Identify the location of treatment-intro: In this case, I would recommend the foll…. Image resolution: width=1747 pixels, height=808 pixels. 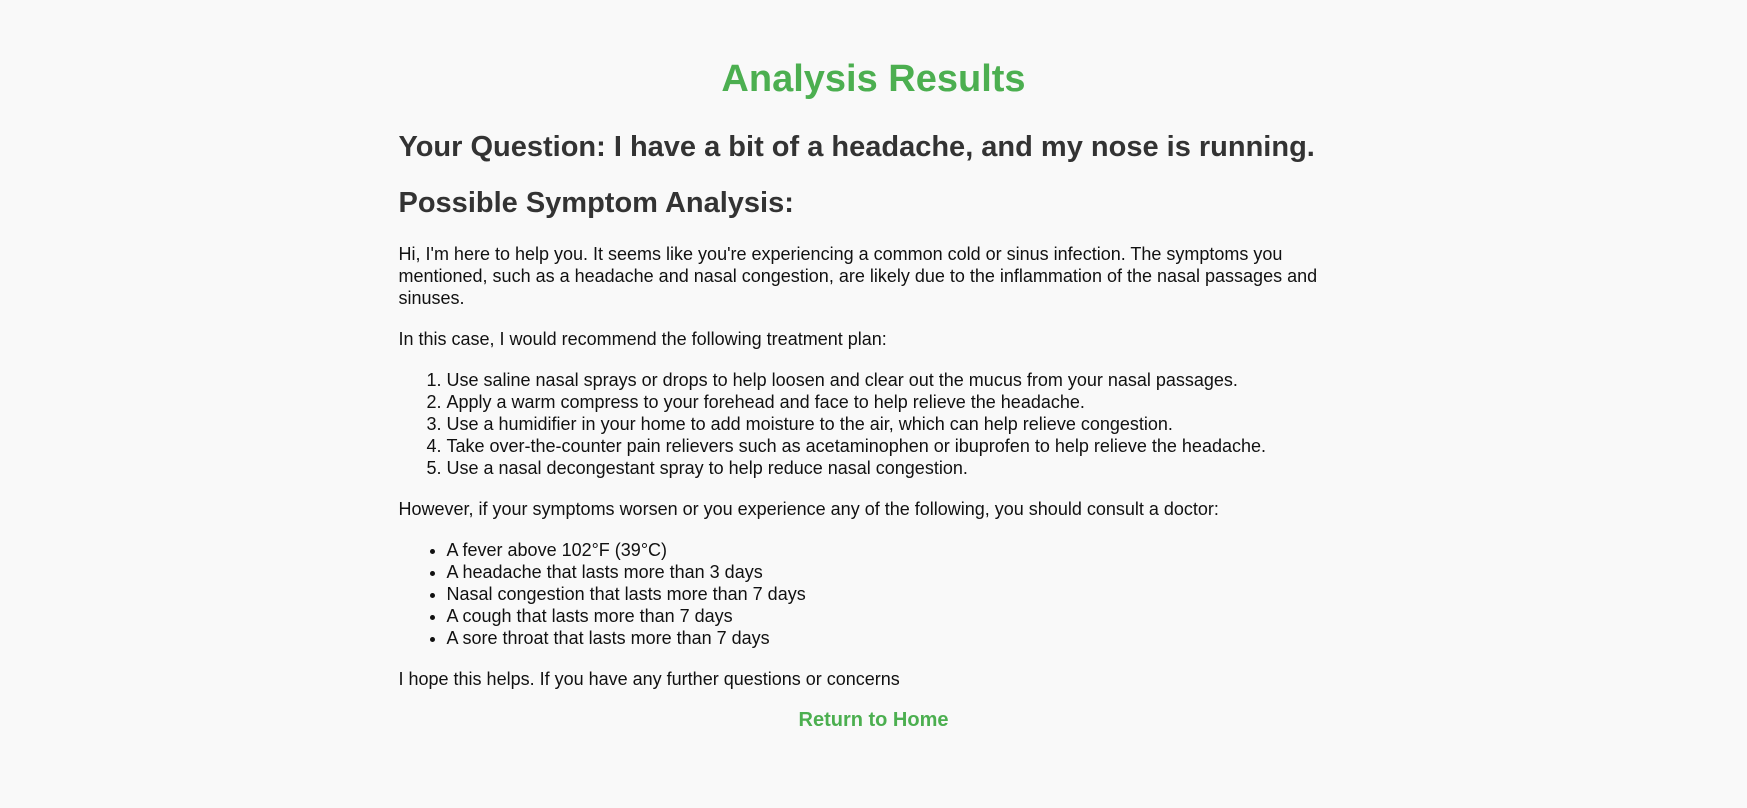
(642, 339).